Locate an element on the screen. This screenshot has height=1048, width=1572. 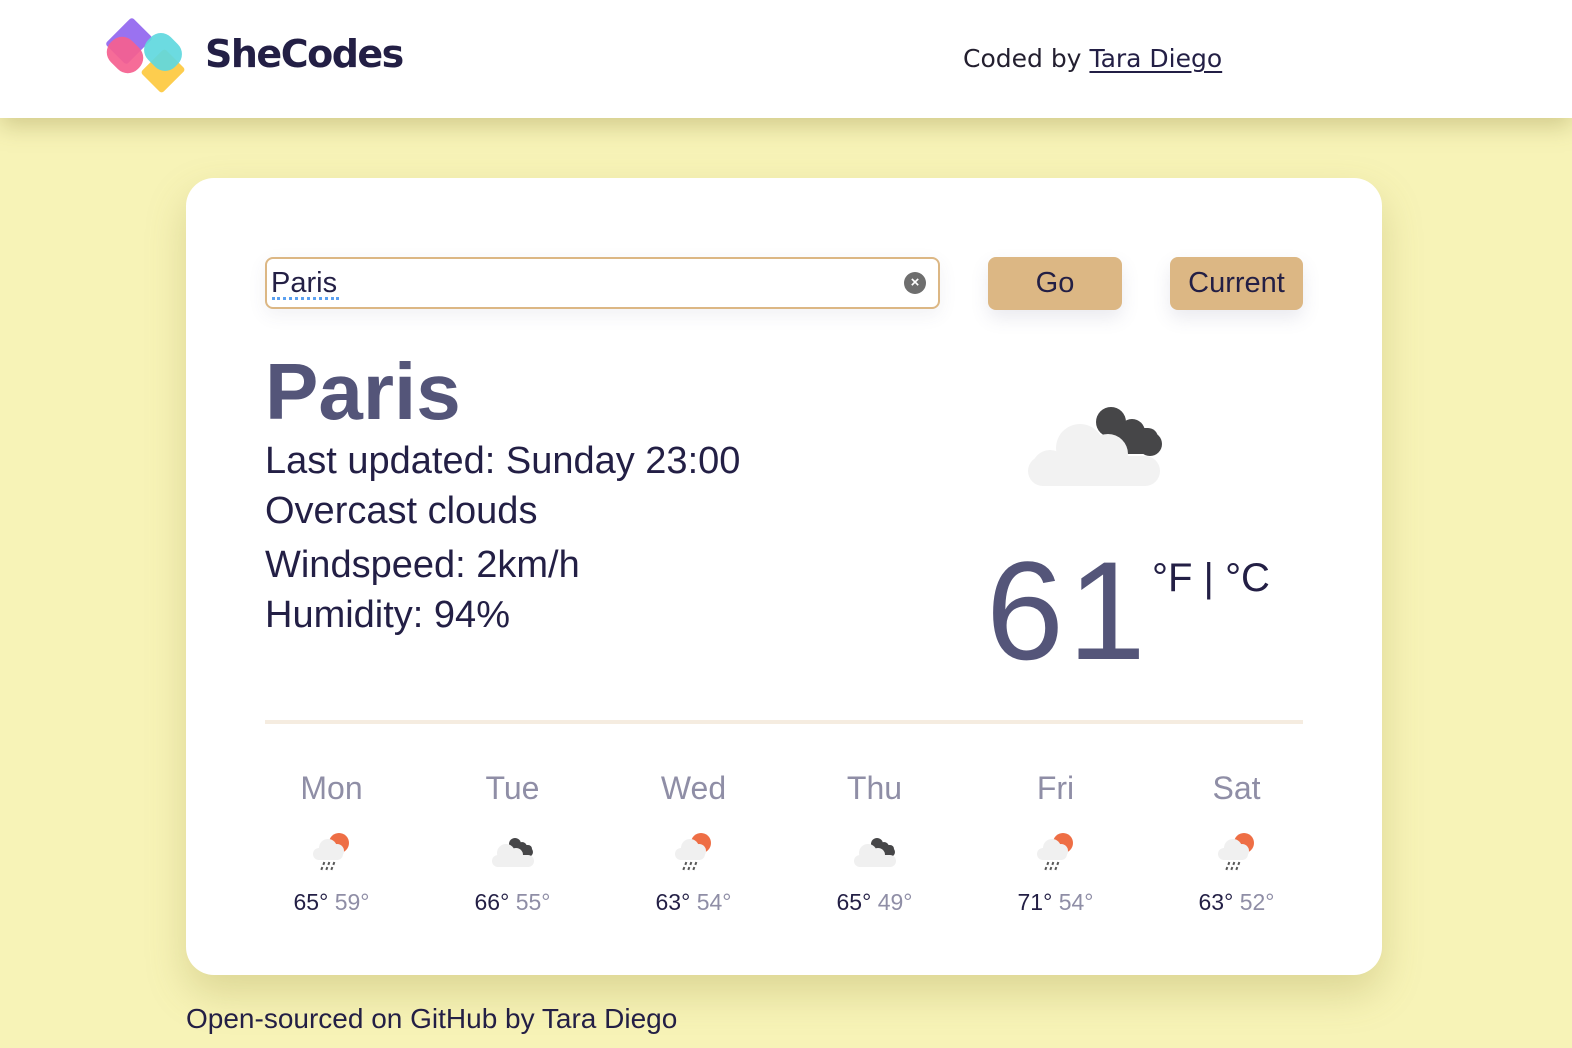
forecast-day: Thu 65° 49° is located at coordinates (874, 842).